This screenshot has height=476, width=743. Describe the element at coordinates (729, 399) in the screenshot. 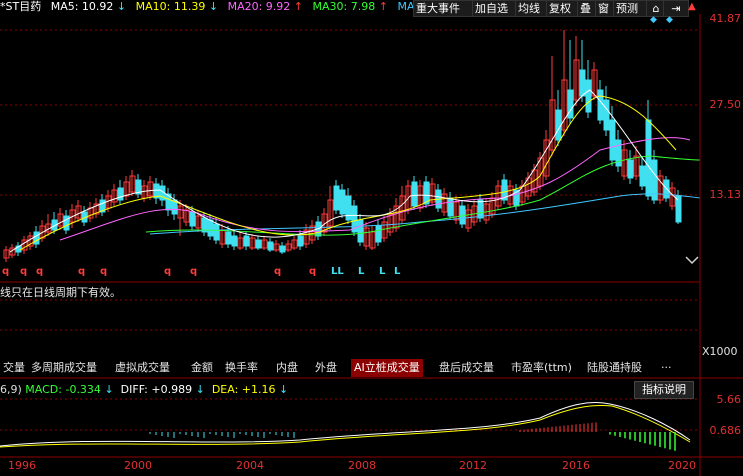

I see `macd-axis-top: 5.66` at that location.